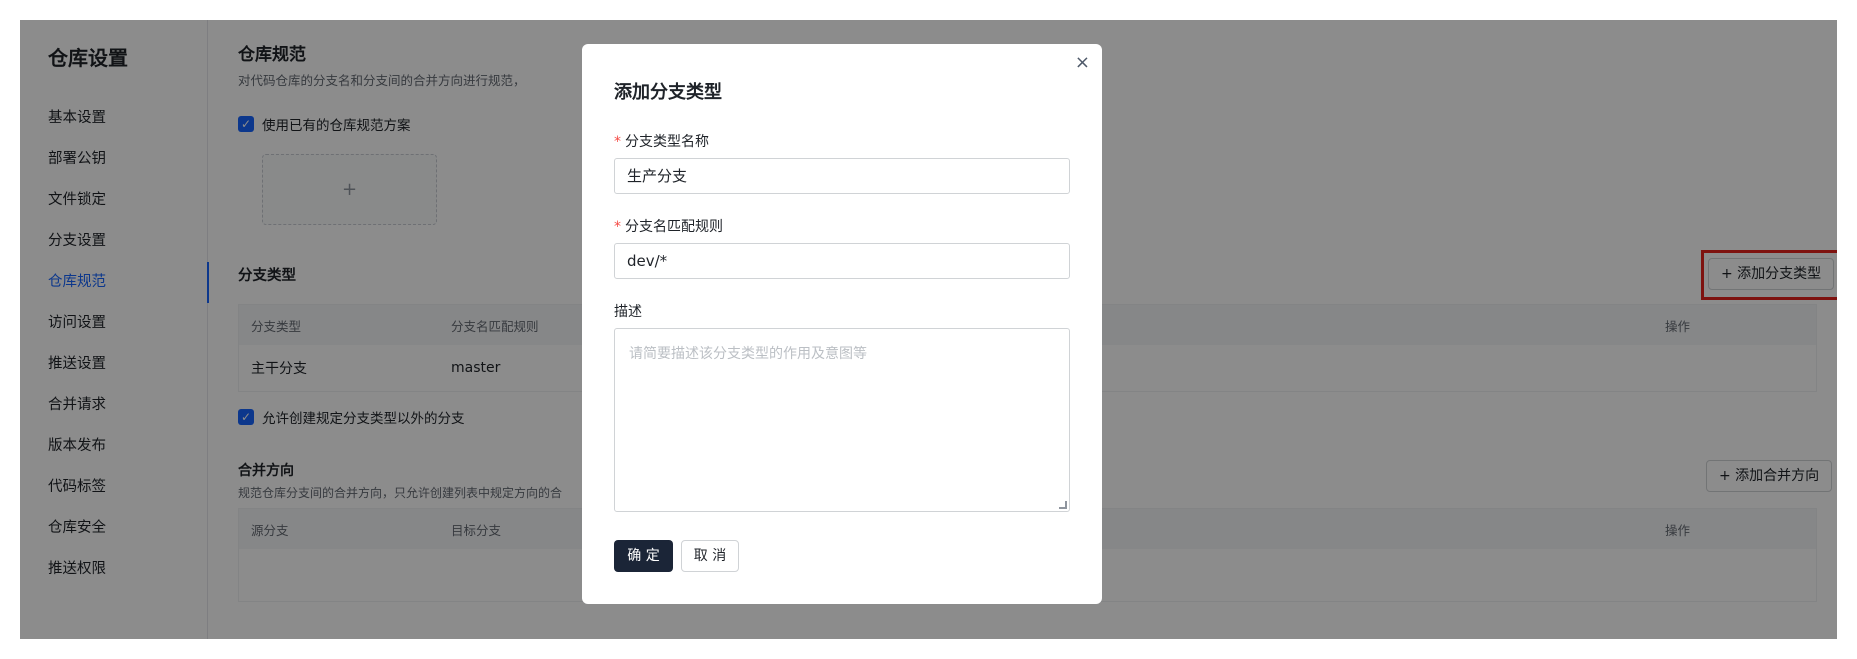 The height and width of the screenshot is (659, 1857). What do you see at coordinates (1063, 505) in the screenshot?
I see `resize-handle-icon` at bounding box center [1063, 505].